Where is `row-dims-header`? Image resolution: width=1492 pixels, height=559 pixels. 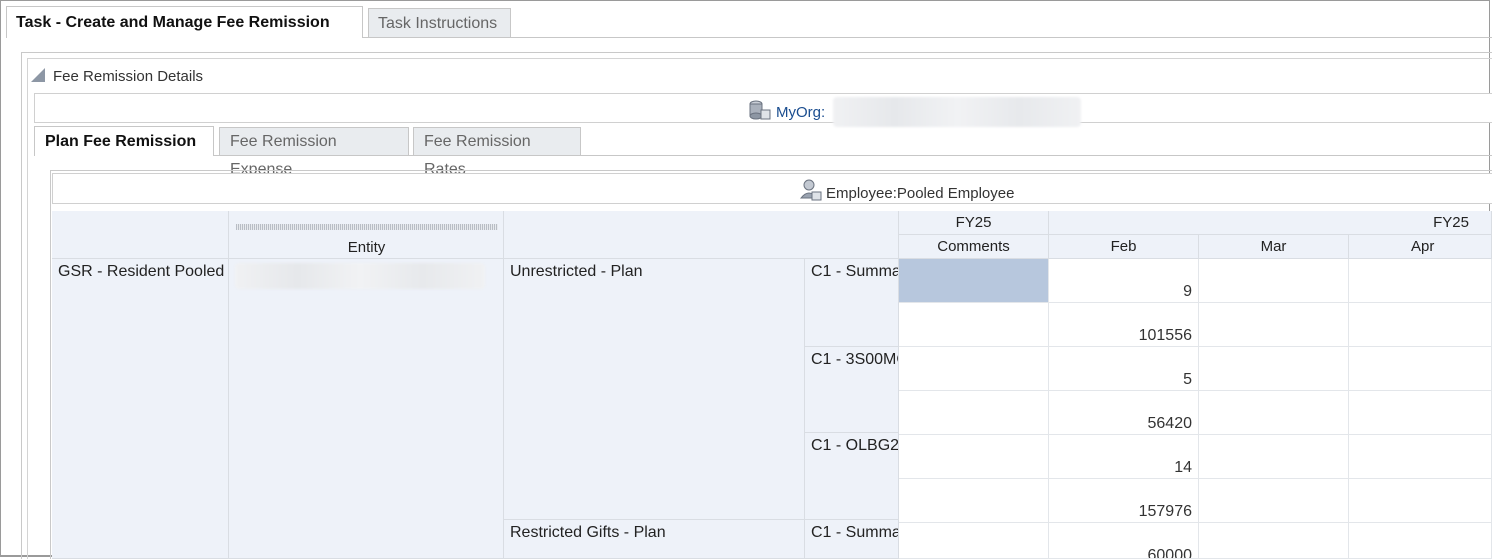
row-dims-header is located at coordinates (701, 235).